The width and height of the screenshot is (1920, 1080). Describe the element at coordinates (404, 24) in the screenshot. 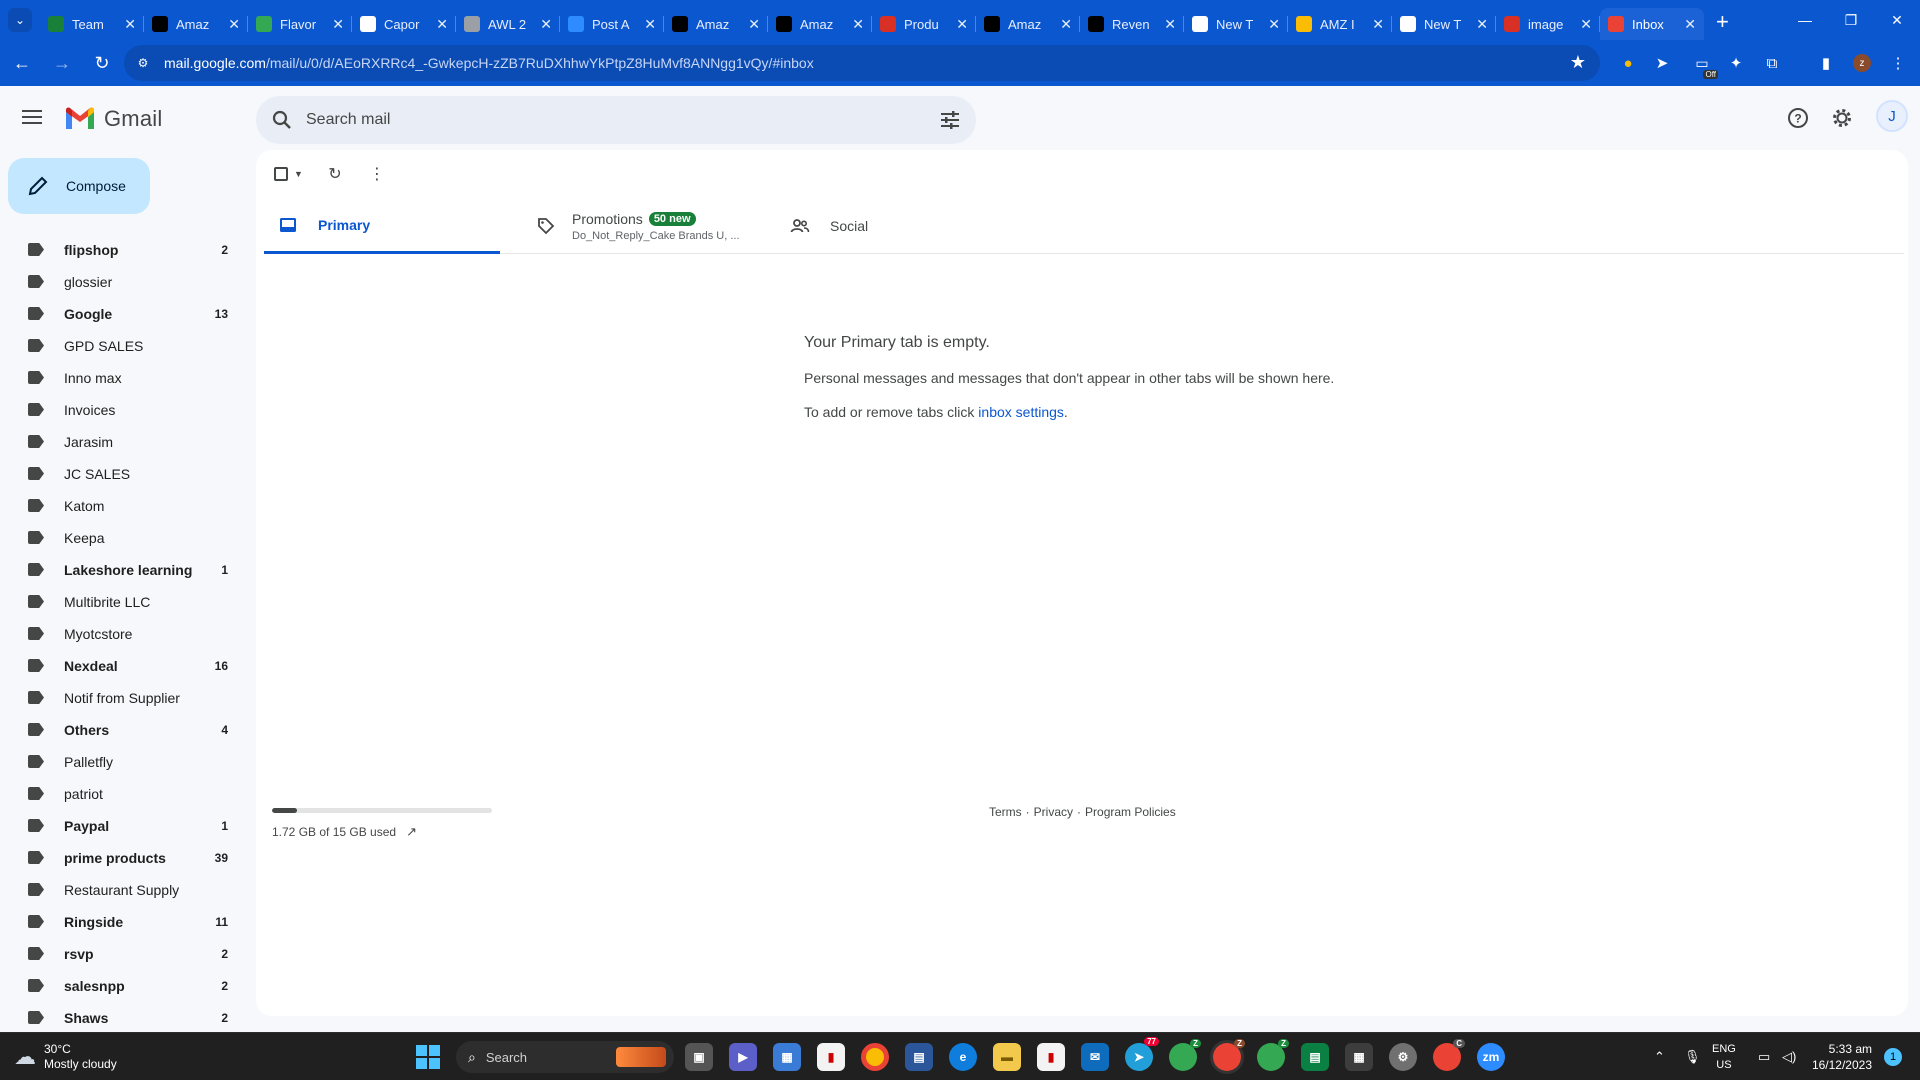

I see `browser-tab: Capor ✕` at that location.